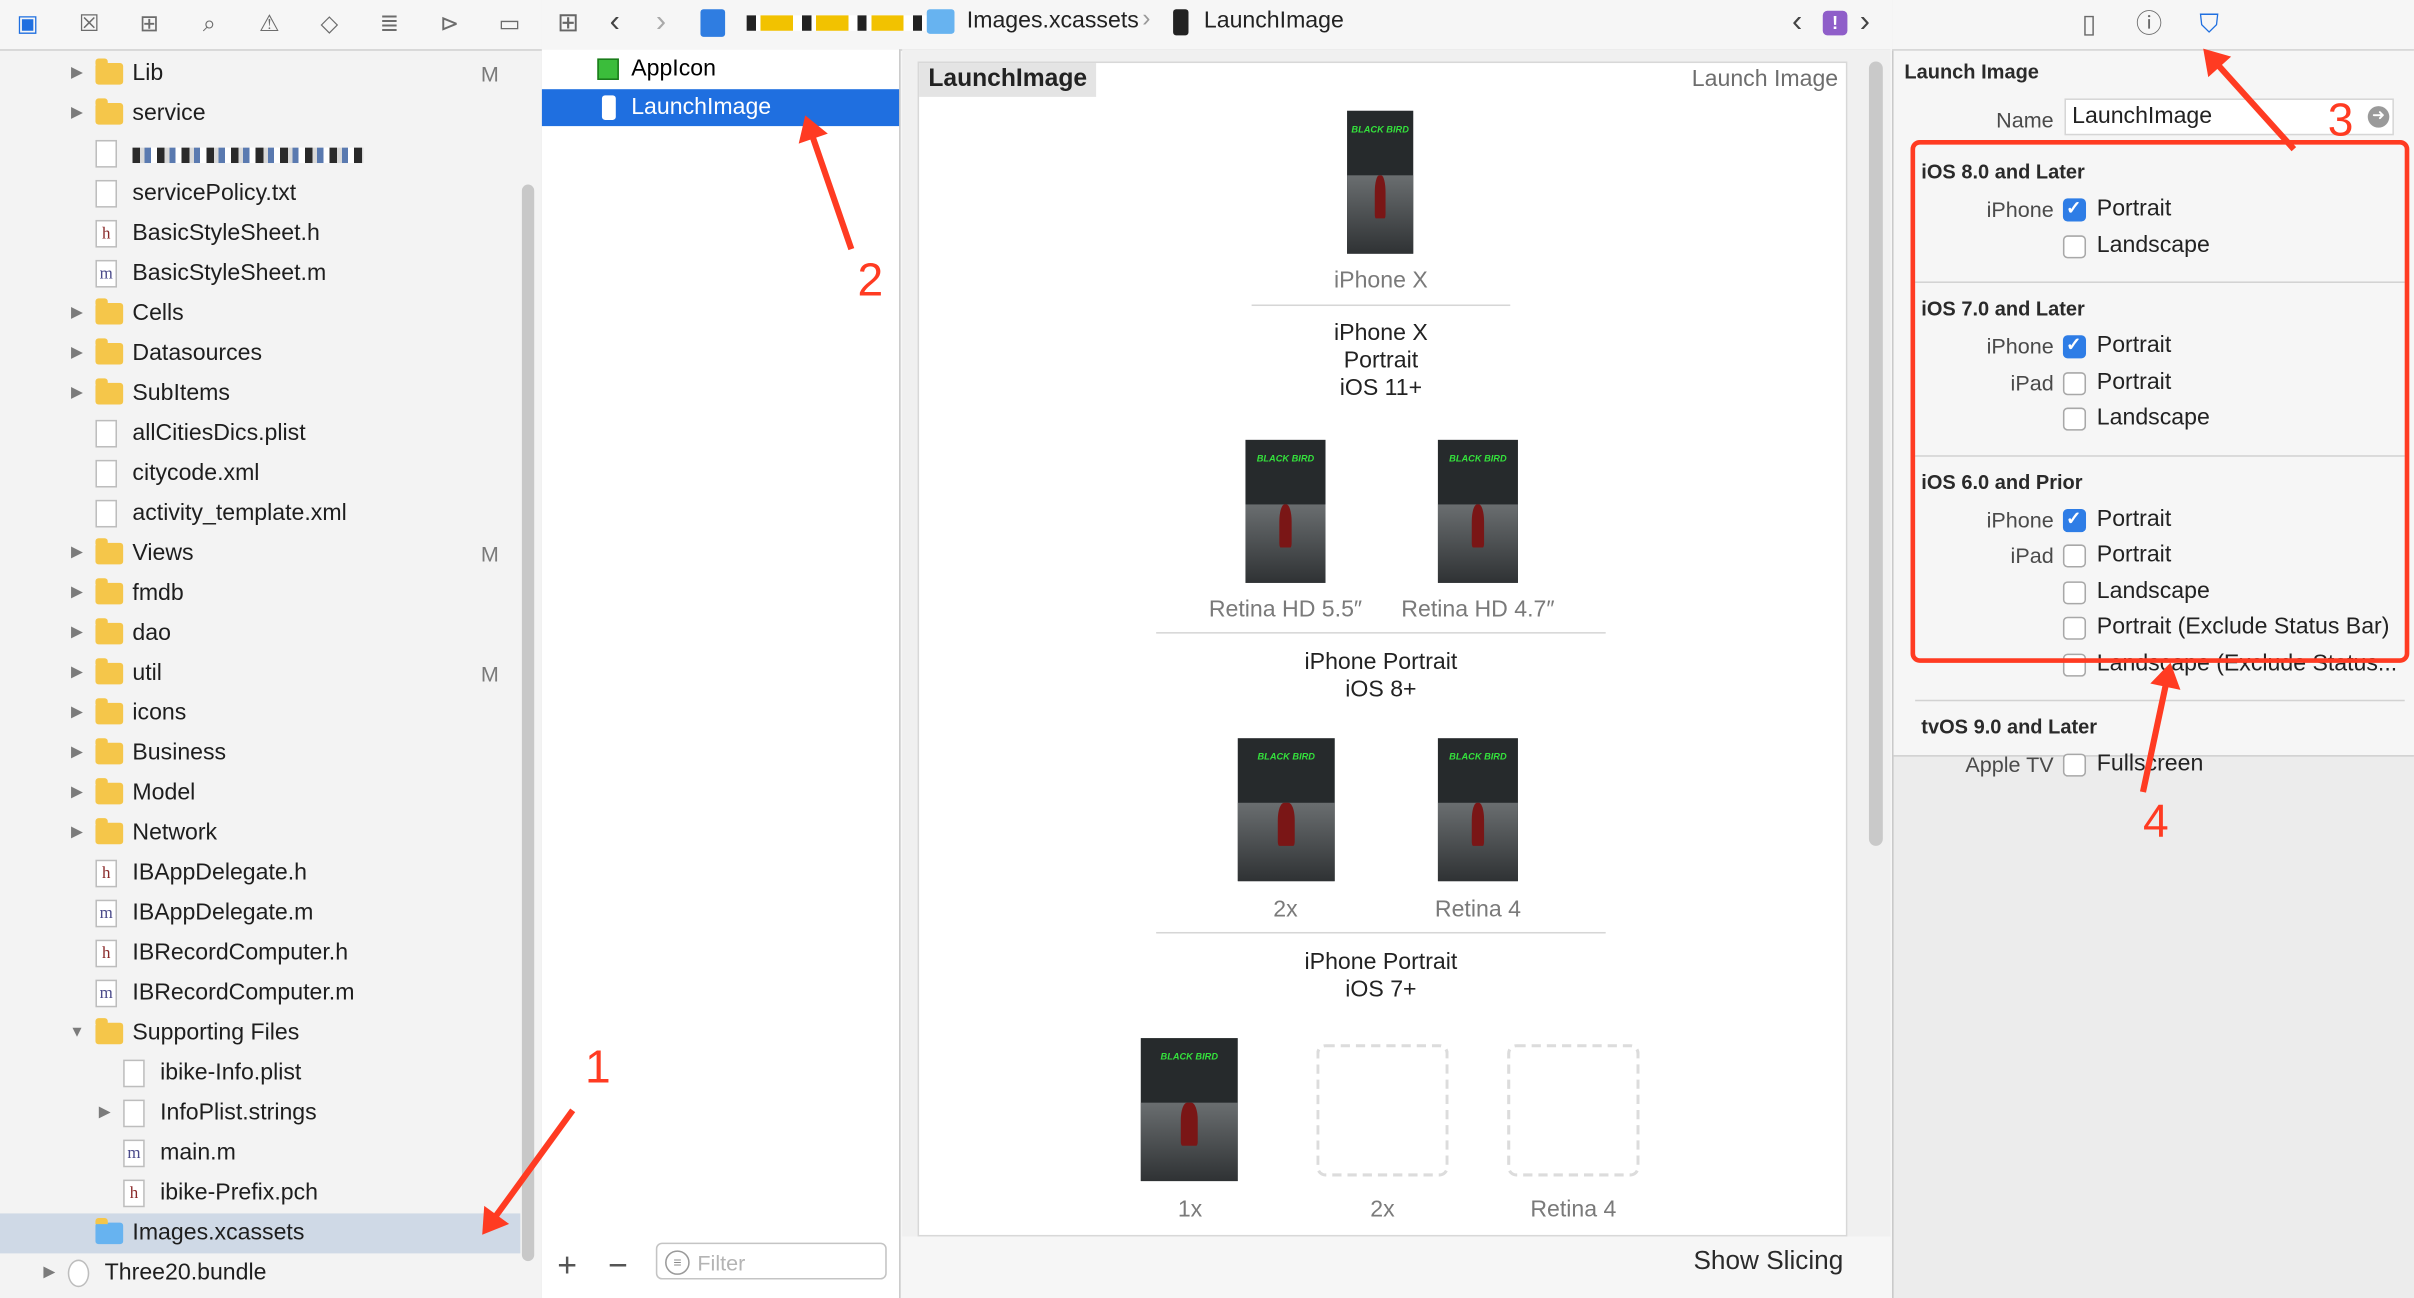  What do you see at coordinates (1380, 182) in the screenshot?
I see `launch-image-thumbnail-iphonex: BLACK BIRD` at bounding box center [1380, 182].